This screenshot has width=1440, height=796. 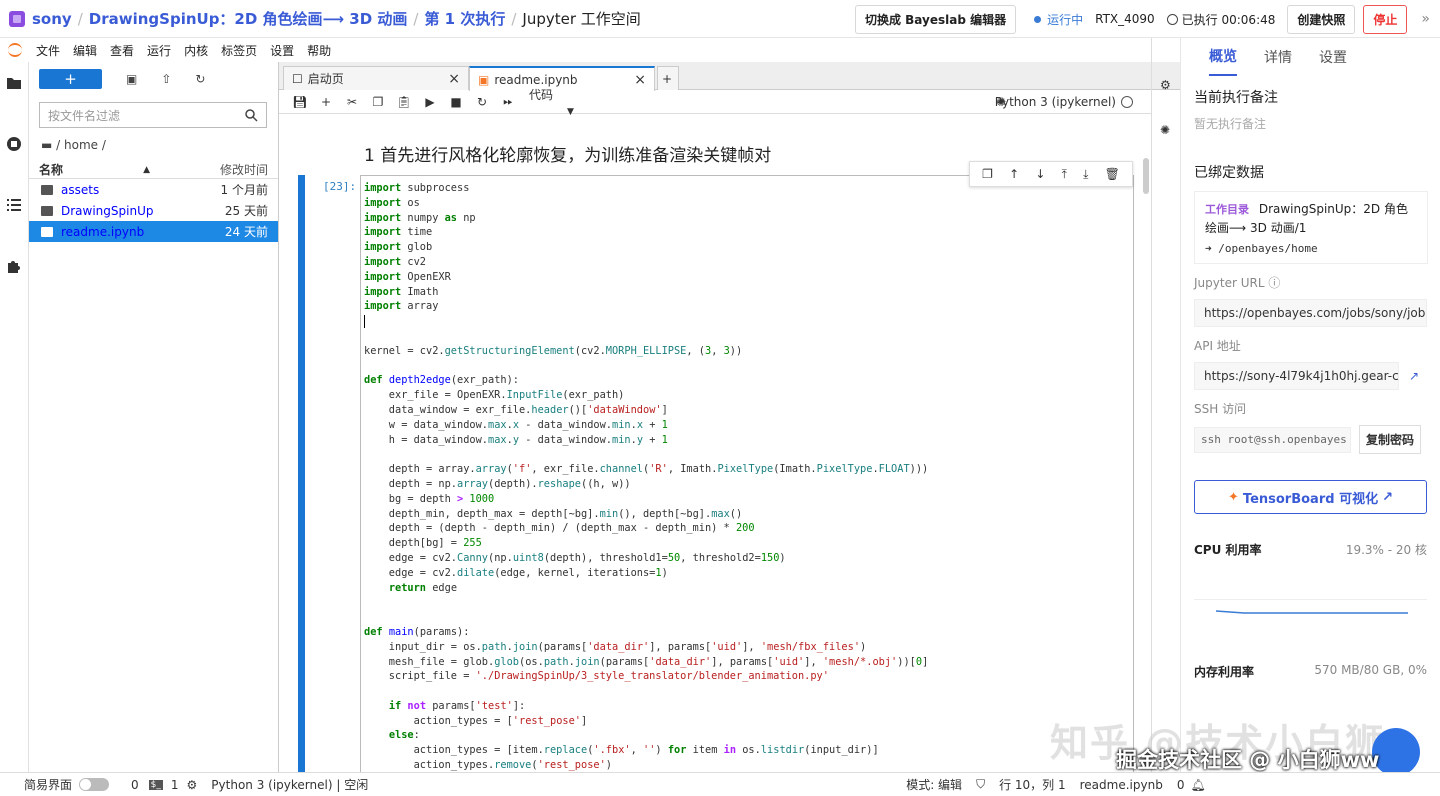 What do you see at coordinates (378, 102) in the screenshot?
I see `copy-icon: ❐` at bounding box center [378, 102].